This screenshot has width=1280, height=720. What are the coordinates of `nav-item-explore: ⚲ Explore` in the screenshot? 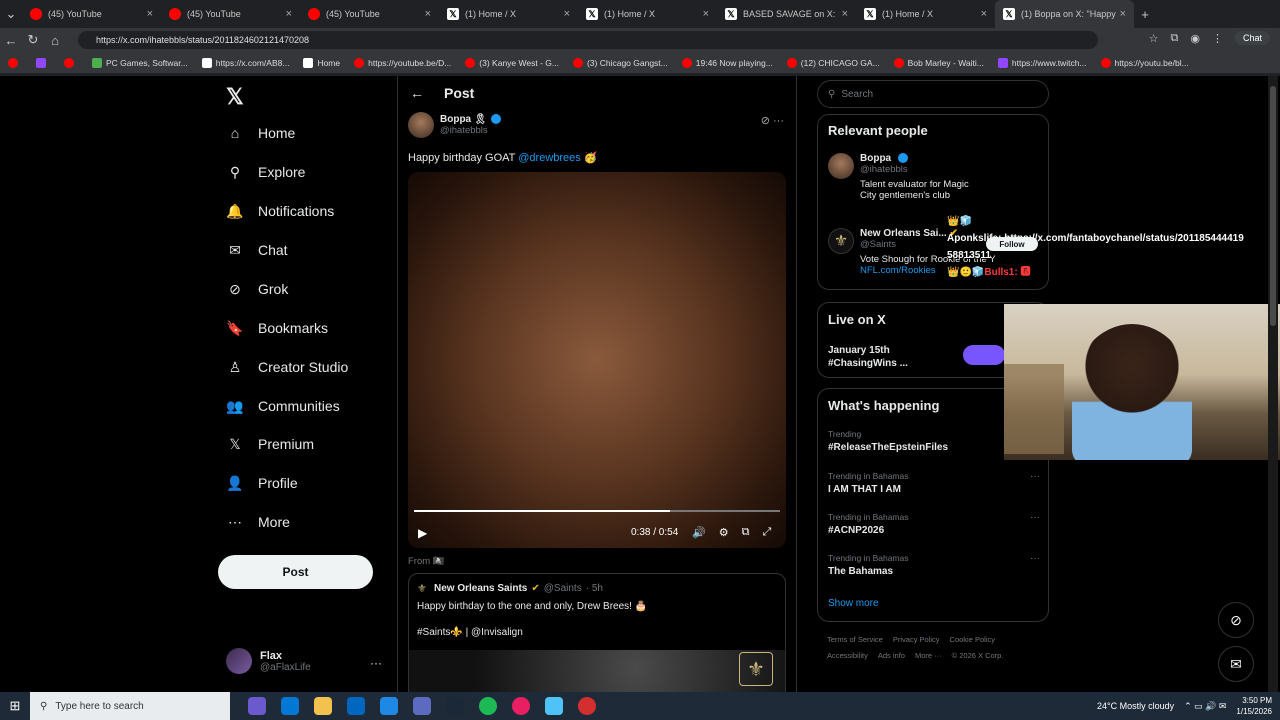 It's located at (266, 172).